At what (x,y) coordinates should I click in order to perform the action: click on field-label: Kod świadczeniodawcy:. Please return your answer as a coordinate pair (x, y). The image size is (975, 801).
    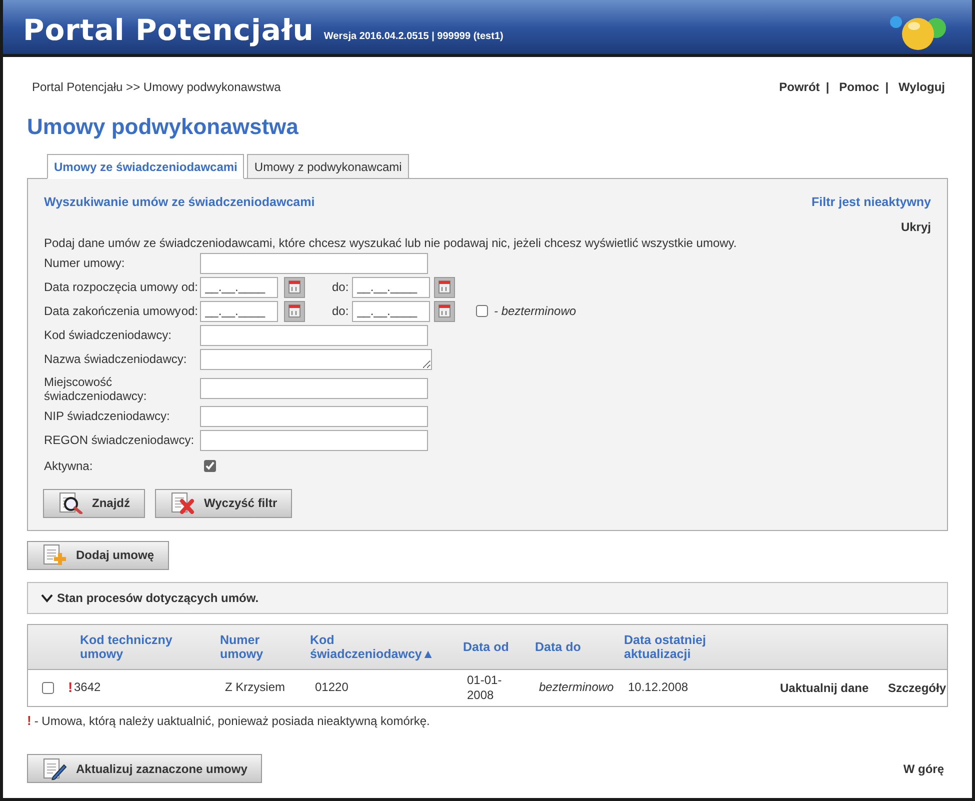
    Looking at the image, I should click on (108, 335).